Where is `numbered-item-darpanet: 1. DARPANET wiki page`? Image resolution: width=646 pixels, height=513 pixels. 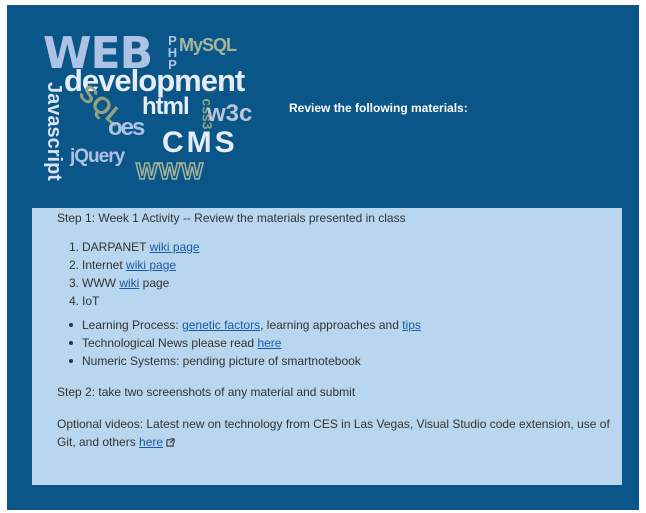 numbered-item-darpanet: 1. DARPANET wiki page is located at coordinates (134, 247).